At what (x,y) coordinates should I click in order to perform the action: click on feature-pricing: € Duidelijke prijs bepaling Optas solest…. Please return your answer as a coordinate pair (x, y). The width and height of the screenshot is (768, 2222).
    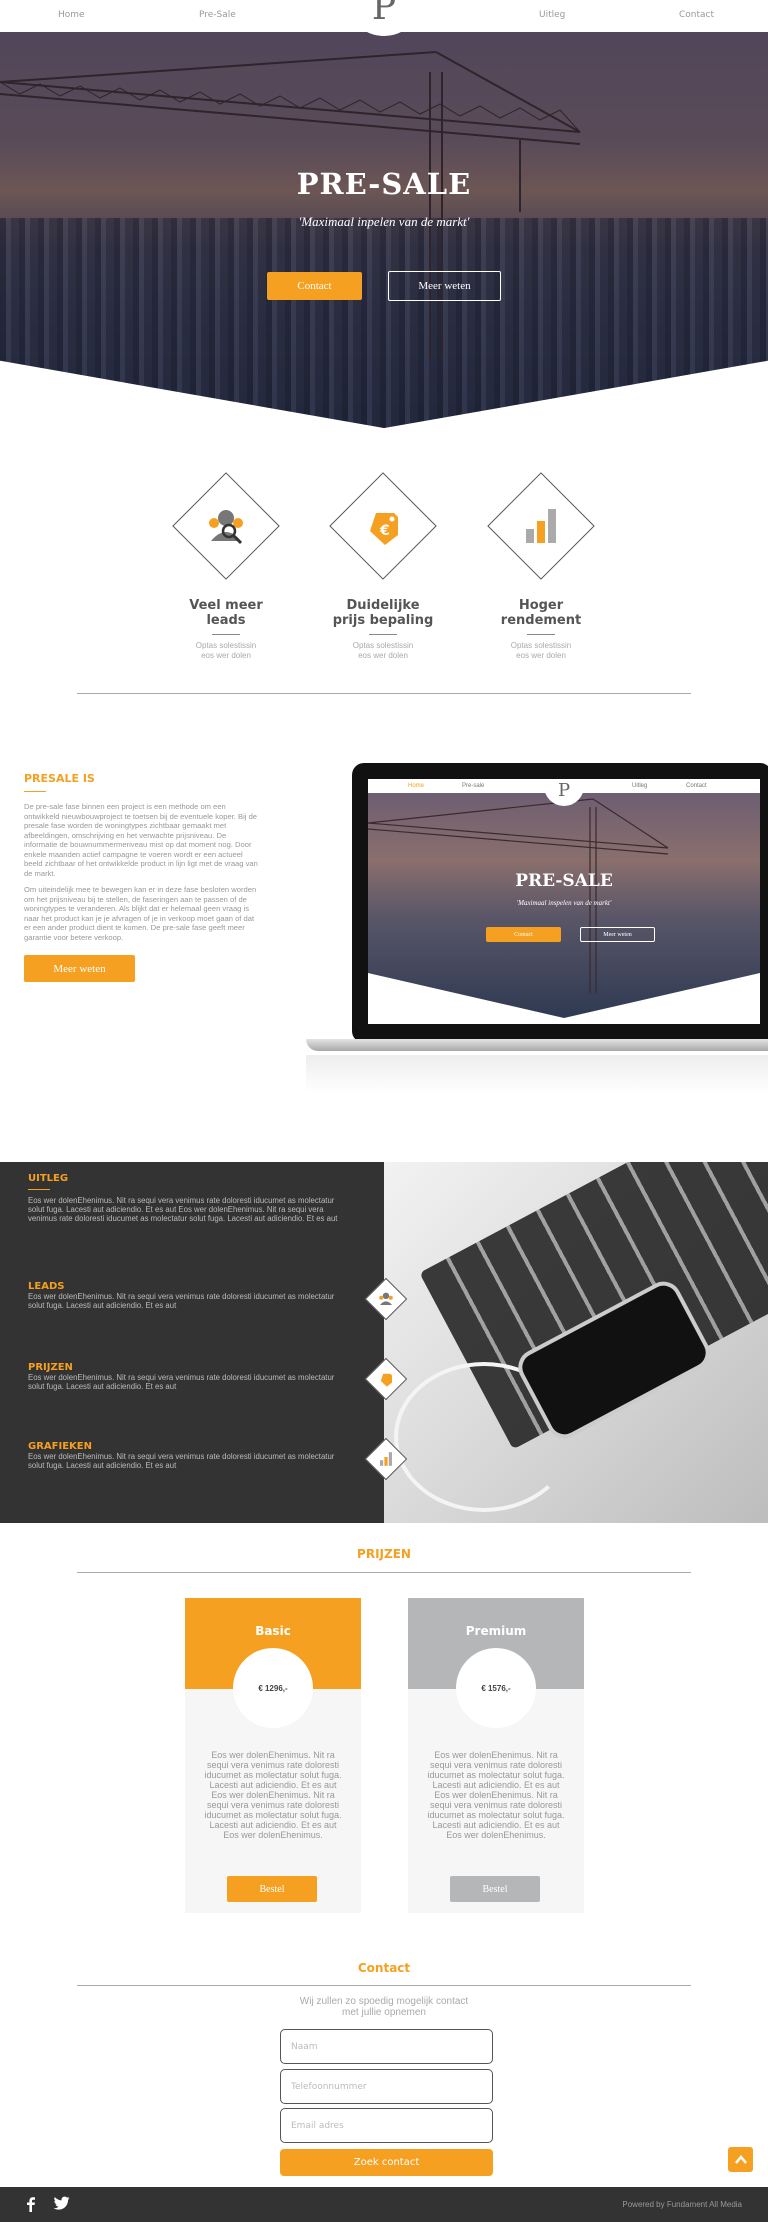
    Looking at the image, I should click on (383, 566).